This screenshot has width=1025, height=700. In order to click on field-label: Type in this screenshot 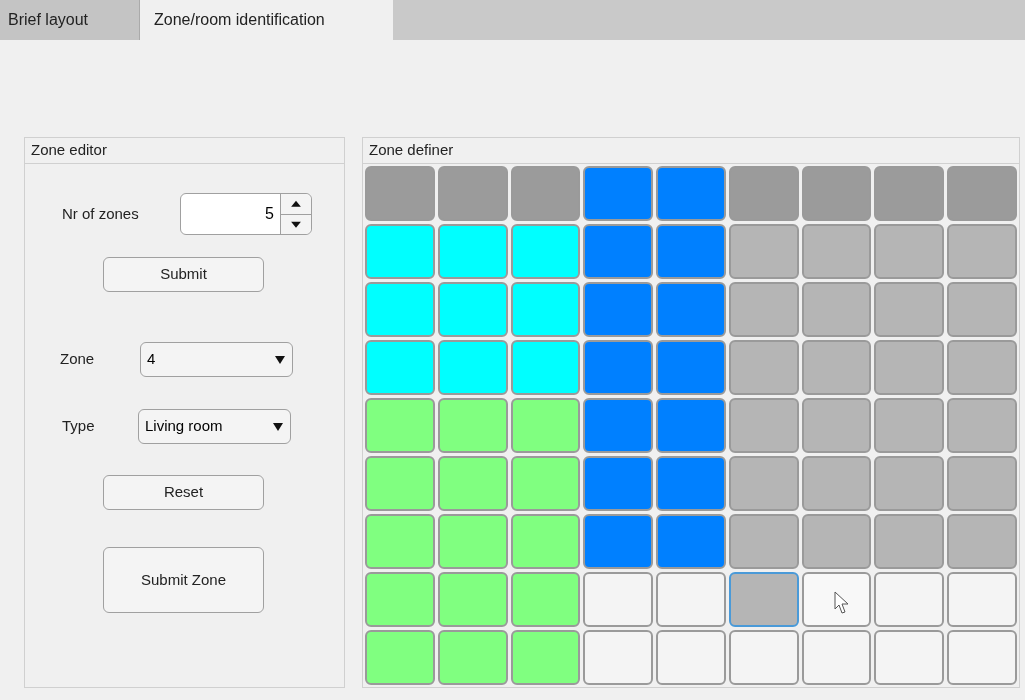, I will do `click(79, 426)`.